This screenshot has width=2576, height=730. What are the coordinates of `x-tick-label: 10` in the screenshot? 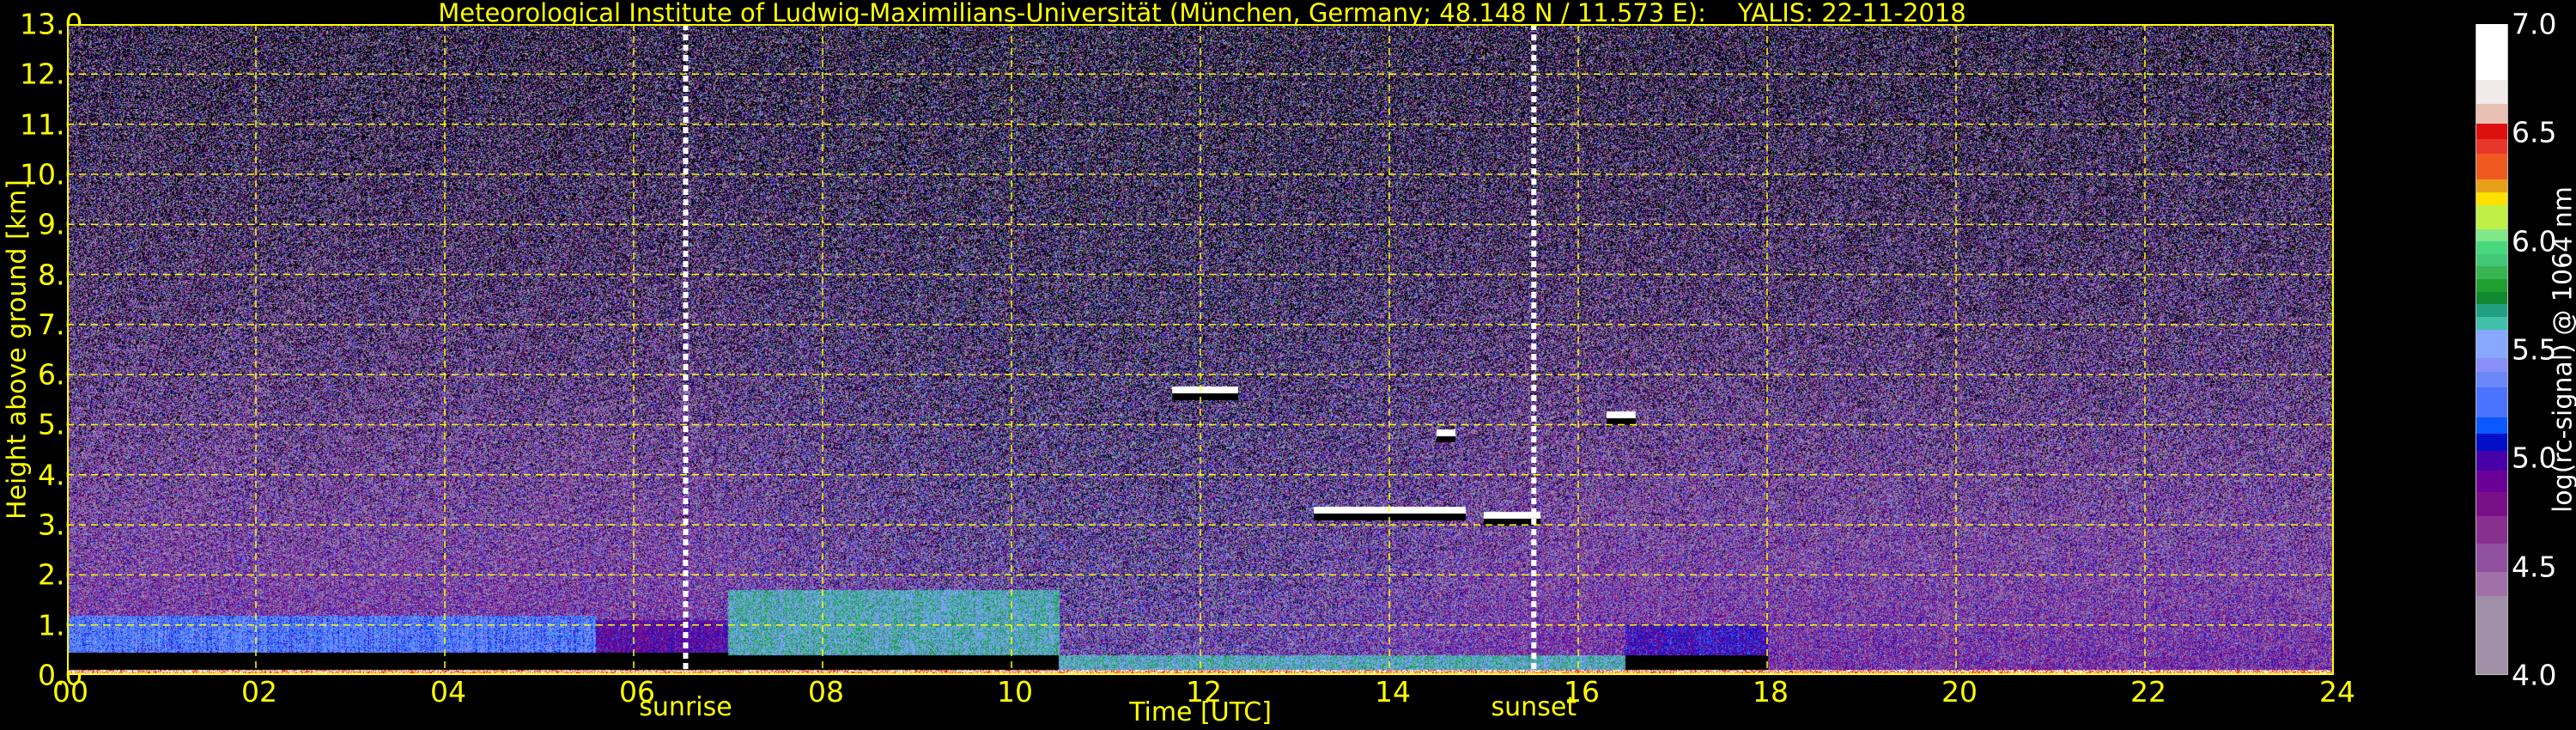 It's located at (1015, 692).